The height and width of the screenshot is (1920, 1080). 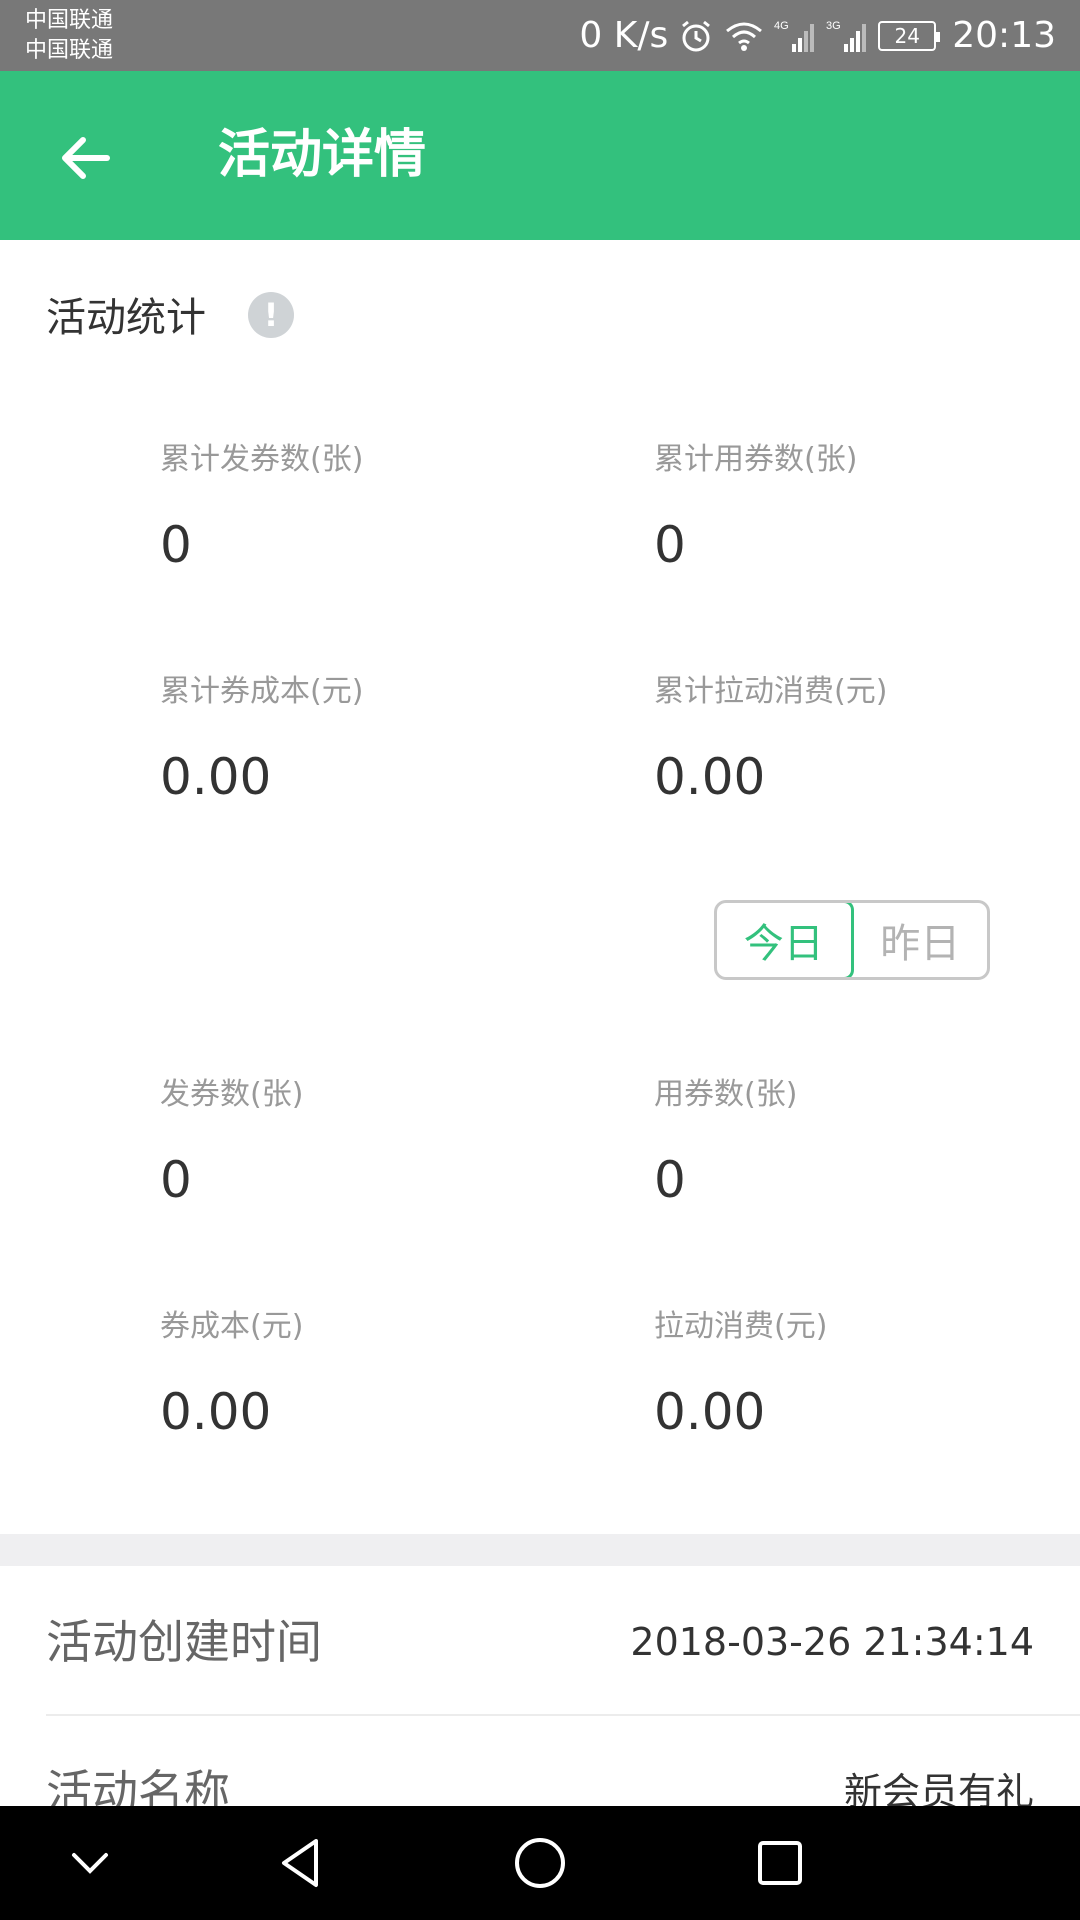 I want to click on stat-label-total-issued: 累计发券数(张), so click(x=262, y=459).